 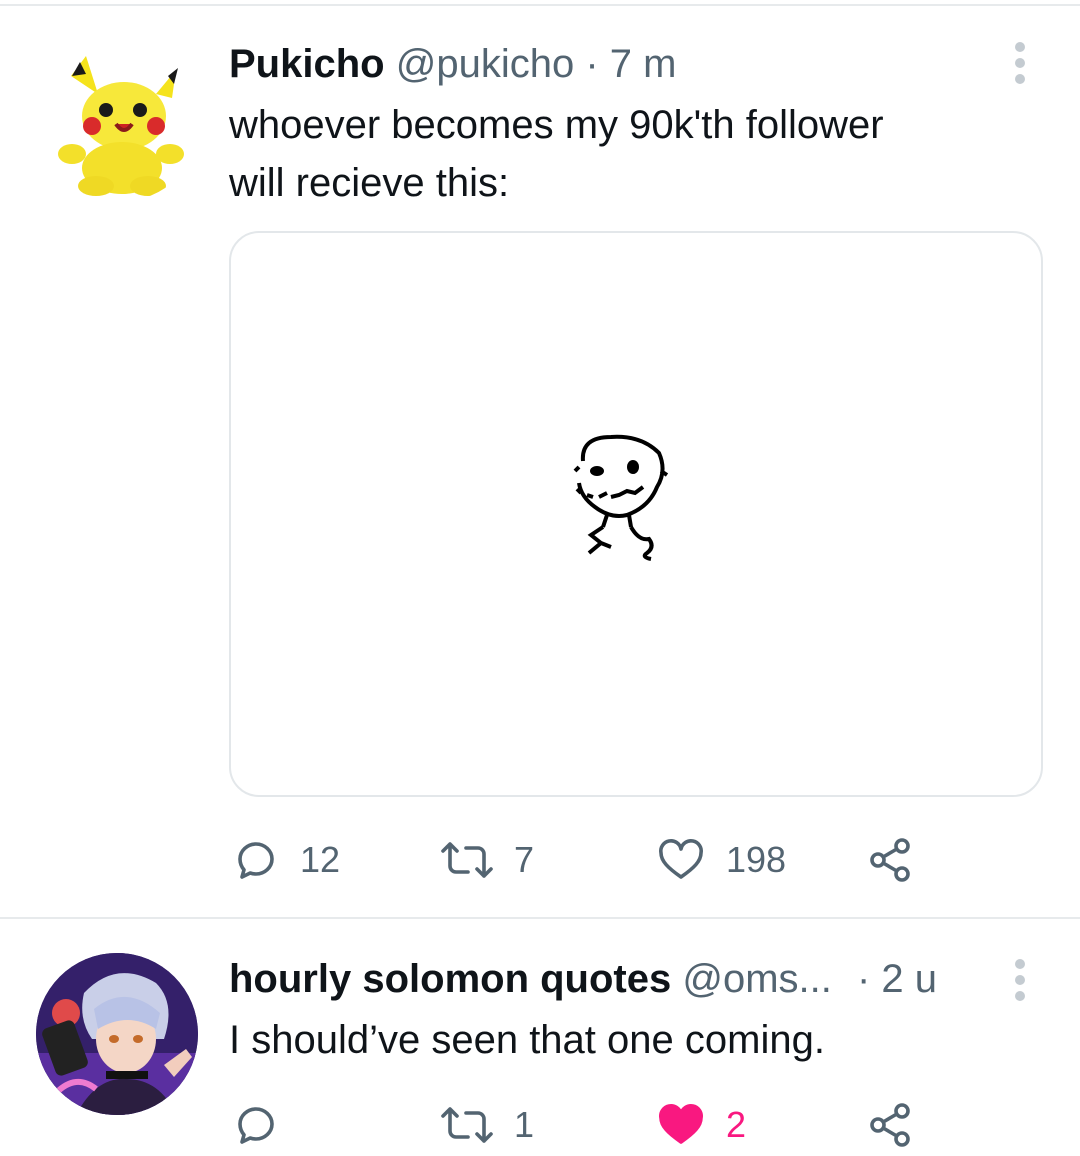 I want to click on stick-figure-drawing-icon, so click(x=621, y=497).